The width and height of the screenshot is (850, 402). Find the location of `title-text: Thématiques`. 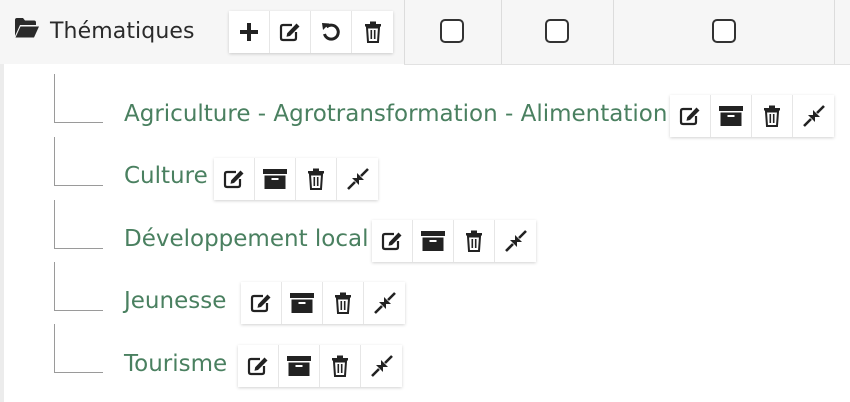

title-text: Thématiques is located at coordinates (122, 31).